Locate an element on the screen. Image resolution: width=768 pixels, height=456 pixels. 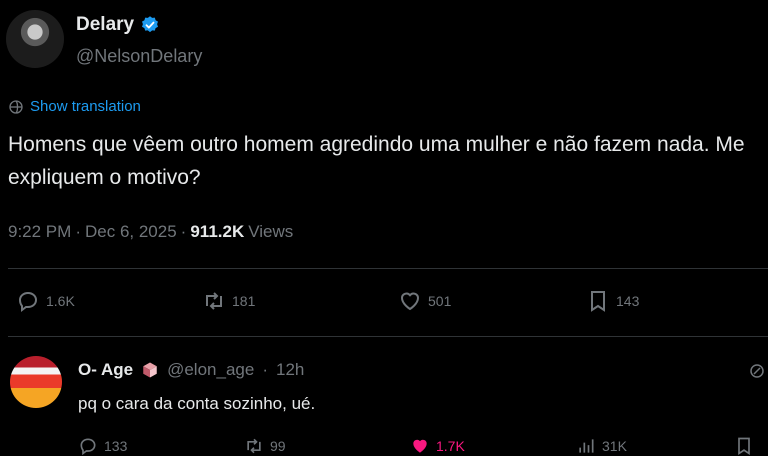
tweet-actions: 1.6K 181 501 143 is located at coordinates (327, 301).